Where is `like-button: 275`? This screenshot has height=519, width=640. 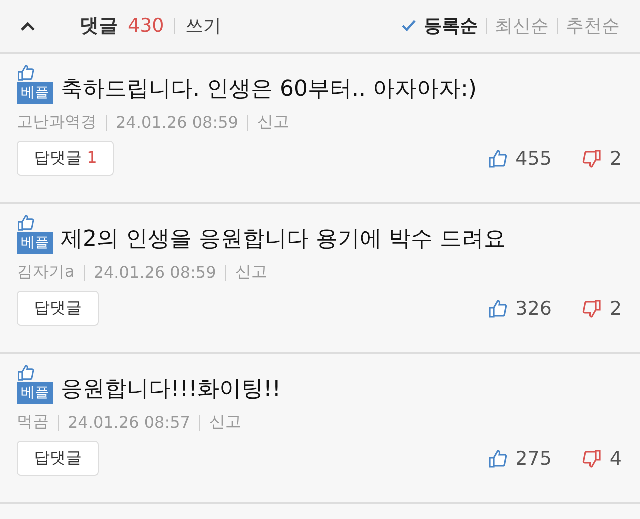 like-button: 275 is located at coordinates (520, 459).